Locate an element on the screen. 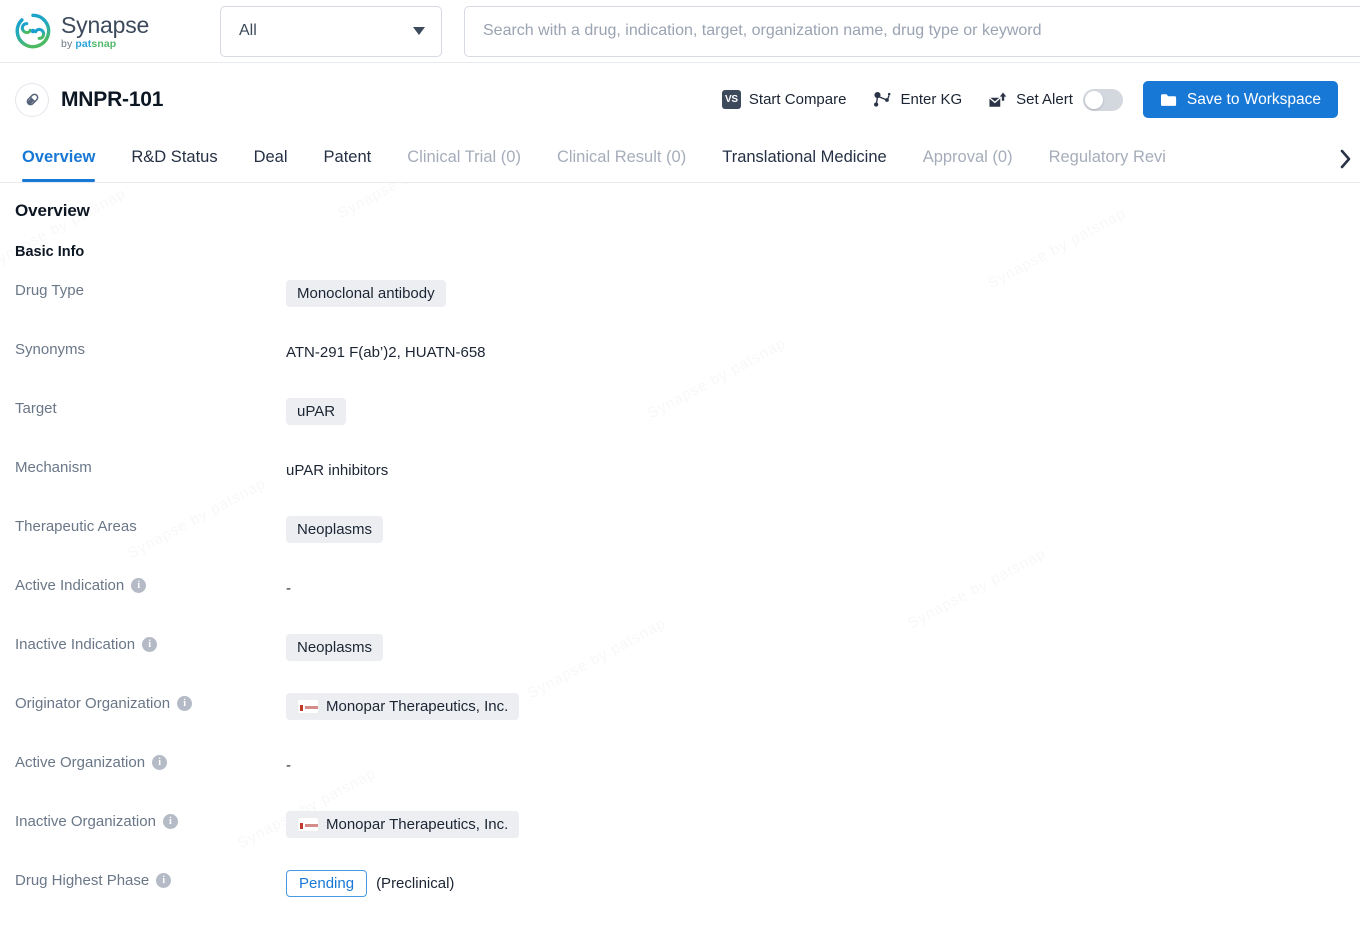  label-therapeutic-areas: Therapeutic Areas is located at coordinates (150, 525).